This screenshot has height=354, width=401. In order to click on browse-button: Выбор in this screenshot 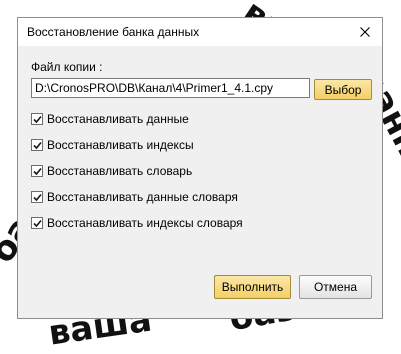, I will do `click(343, 89)`.